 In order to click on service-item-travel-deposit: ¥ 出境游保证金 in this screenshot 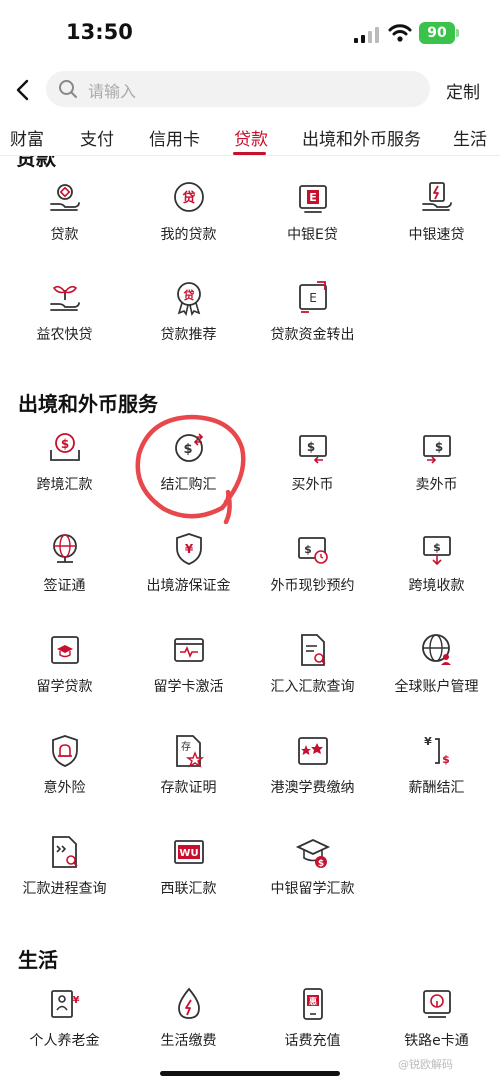, I will do `click(188, 571)`.